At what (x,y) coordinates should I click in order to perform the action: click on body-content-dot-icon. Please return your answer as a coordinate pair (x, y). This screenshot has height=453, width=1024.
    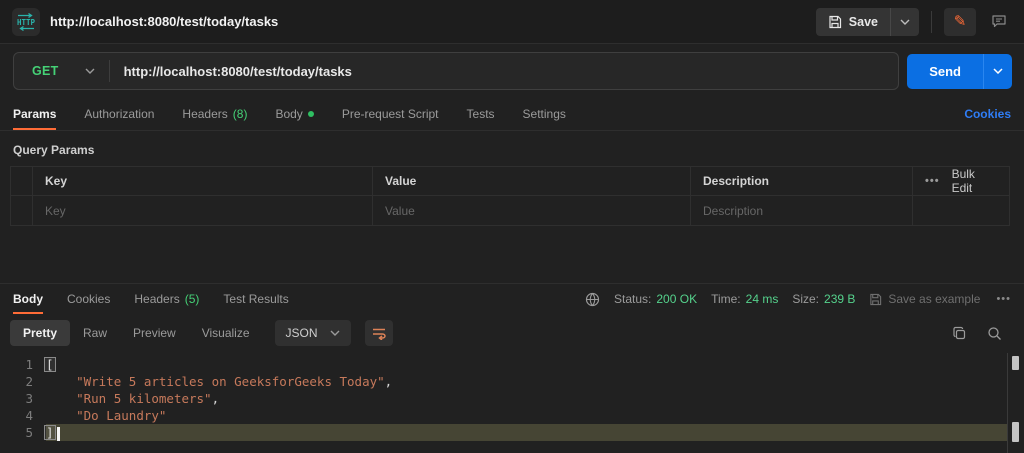
    Looking at the image, I should click on (310, 114).